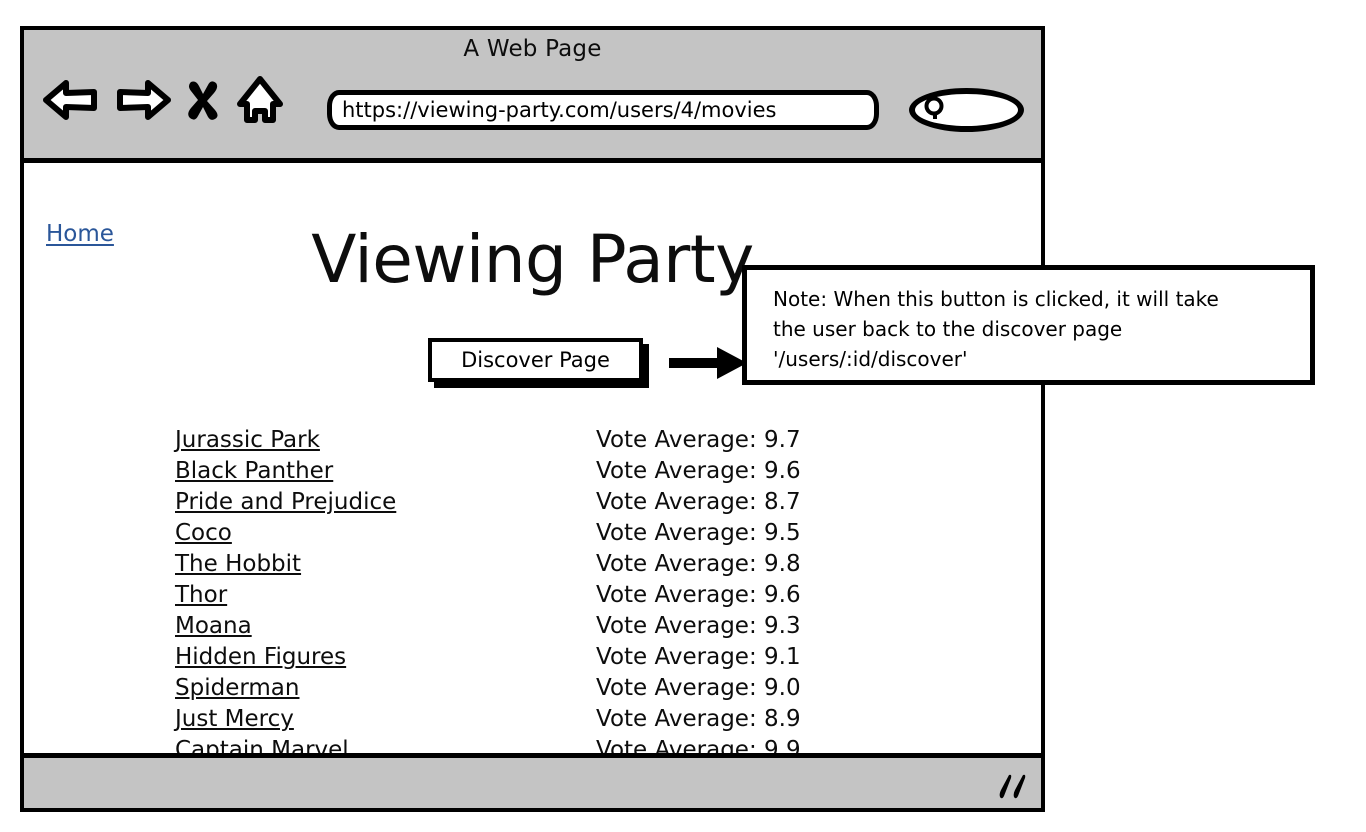 This screenshot has width=1366, height=832. What do you see at coordinates (1014, 787) in the screenshot?
I see `window-resize-grip-icon` at bounding box center [1014, 787].